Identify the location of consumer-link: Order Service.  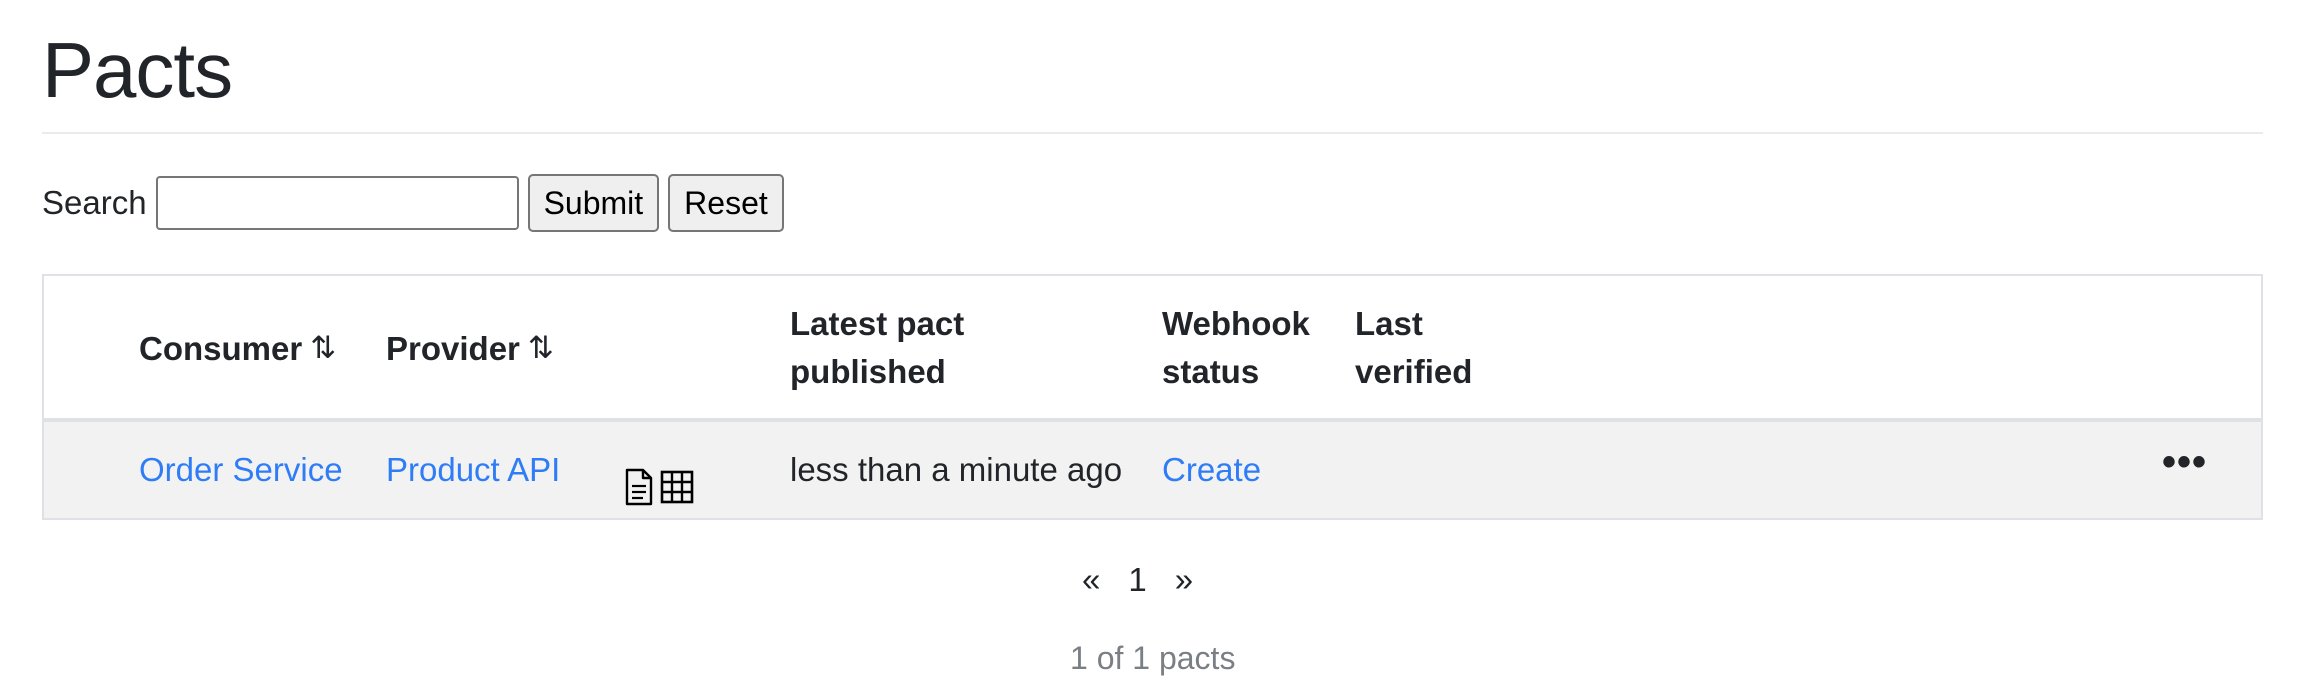
(241, 470).